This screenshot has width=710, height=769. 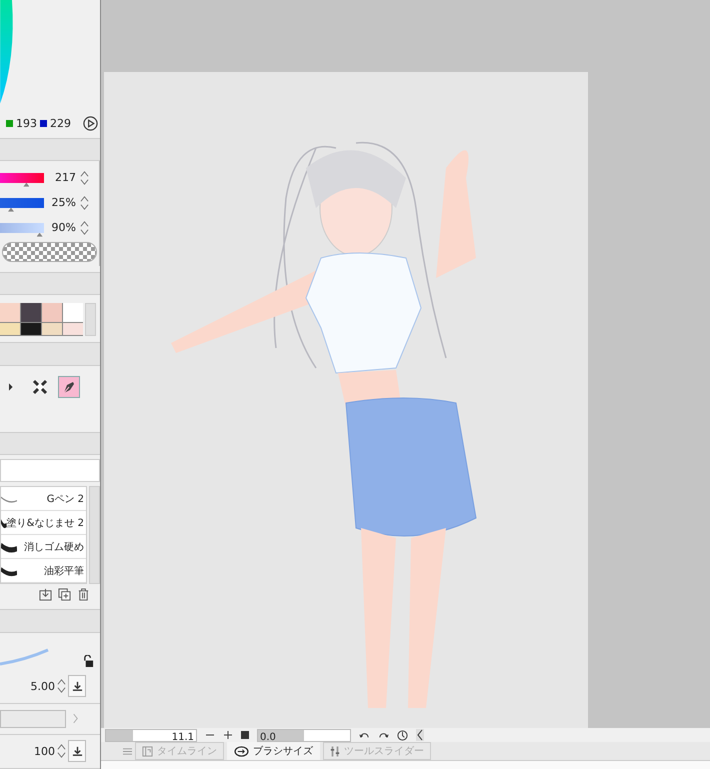 I want to click on channel-value: 229, so click(x=60, y=123).